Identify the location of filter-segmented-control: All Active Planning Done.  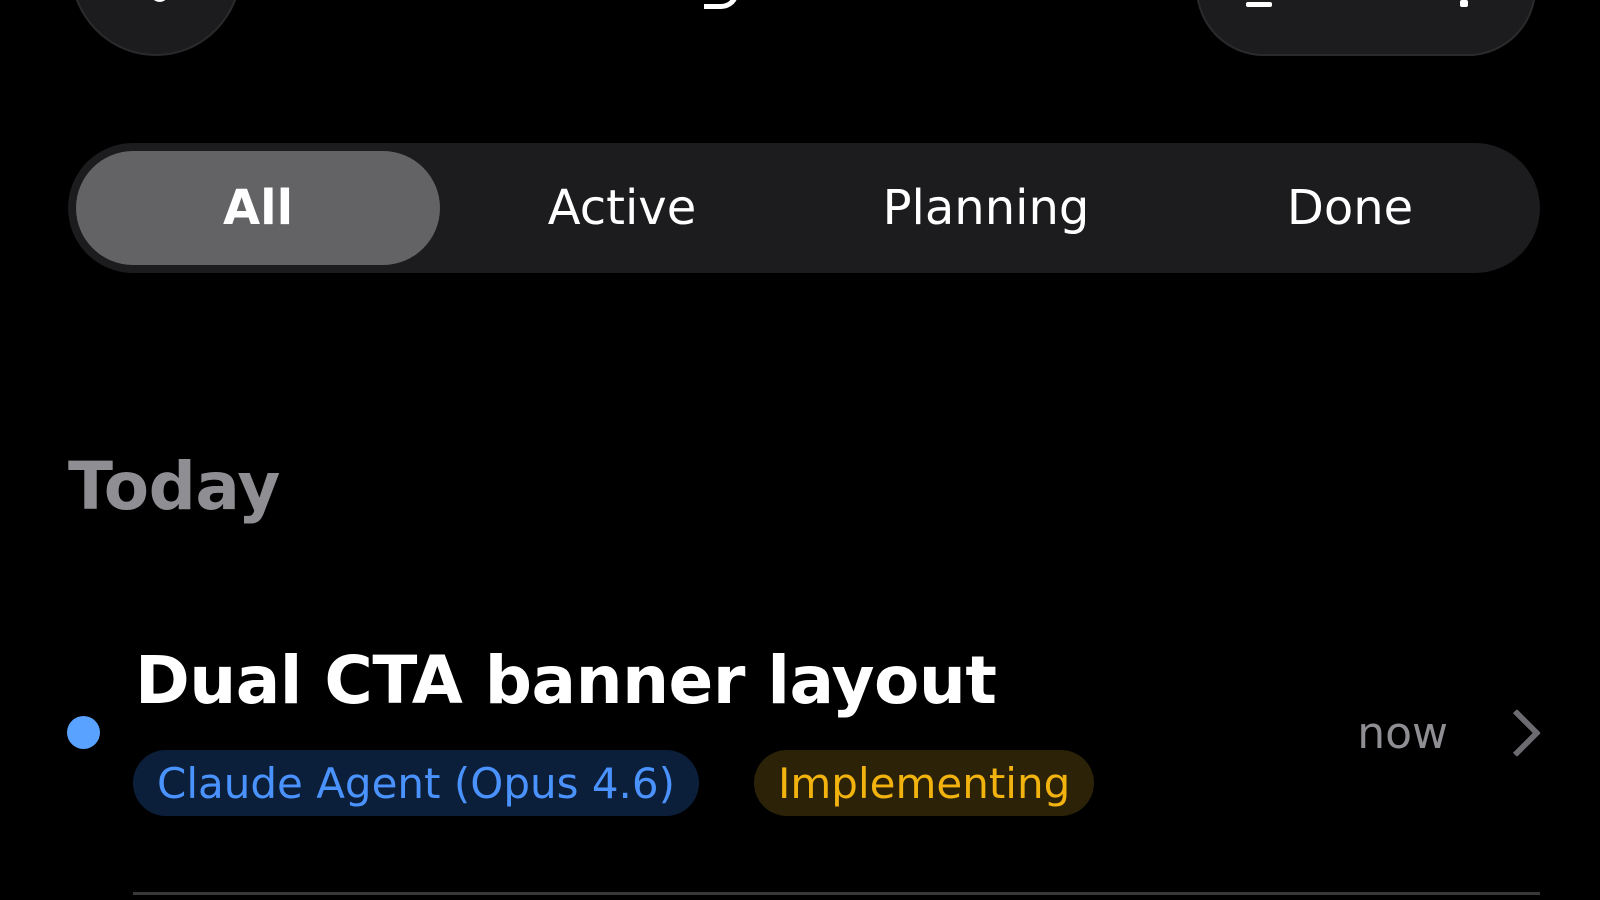
(804, 208).